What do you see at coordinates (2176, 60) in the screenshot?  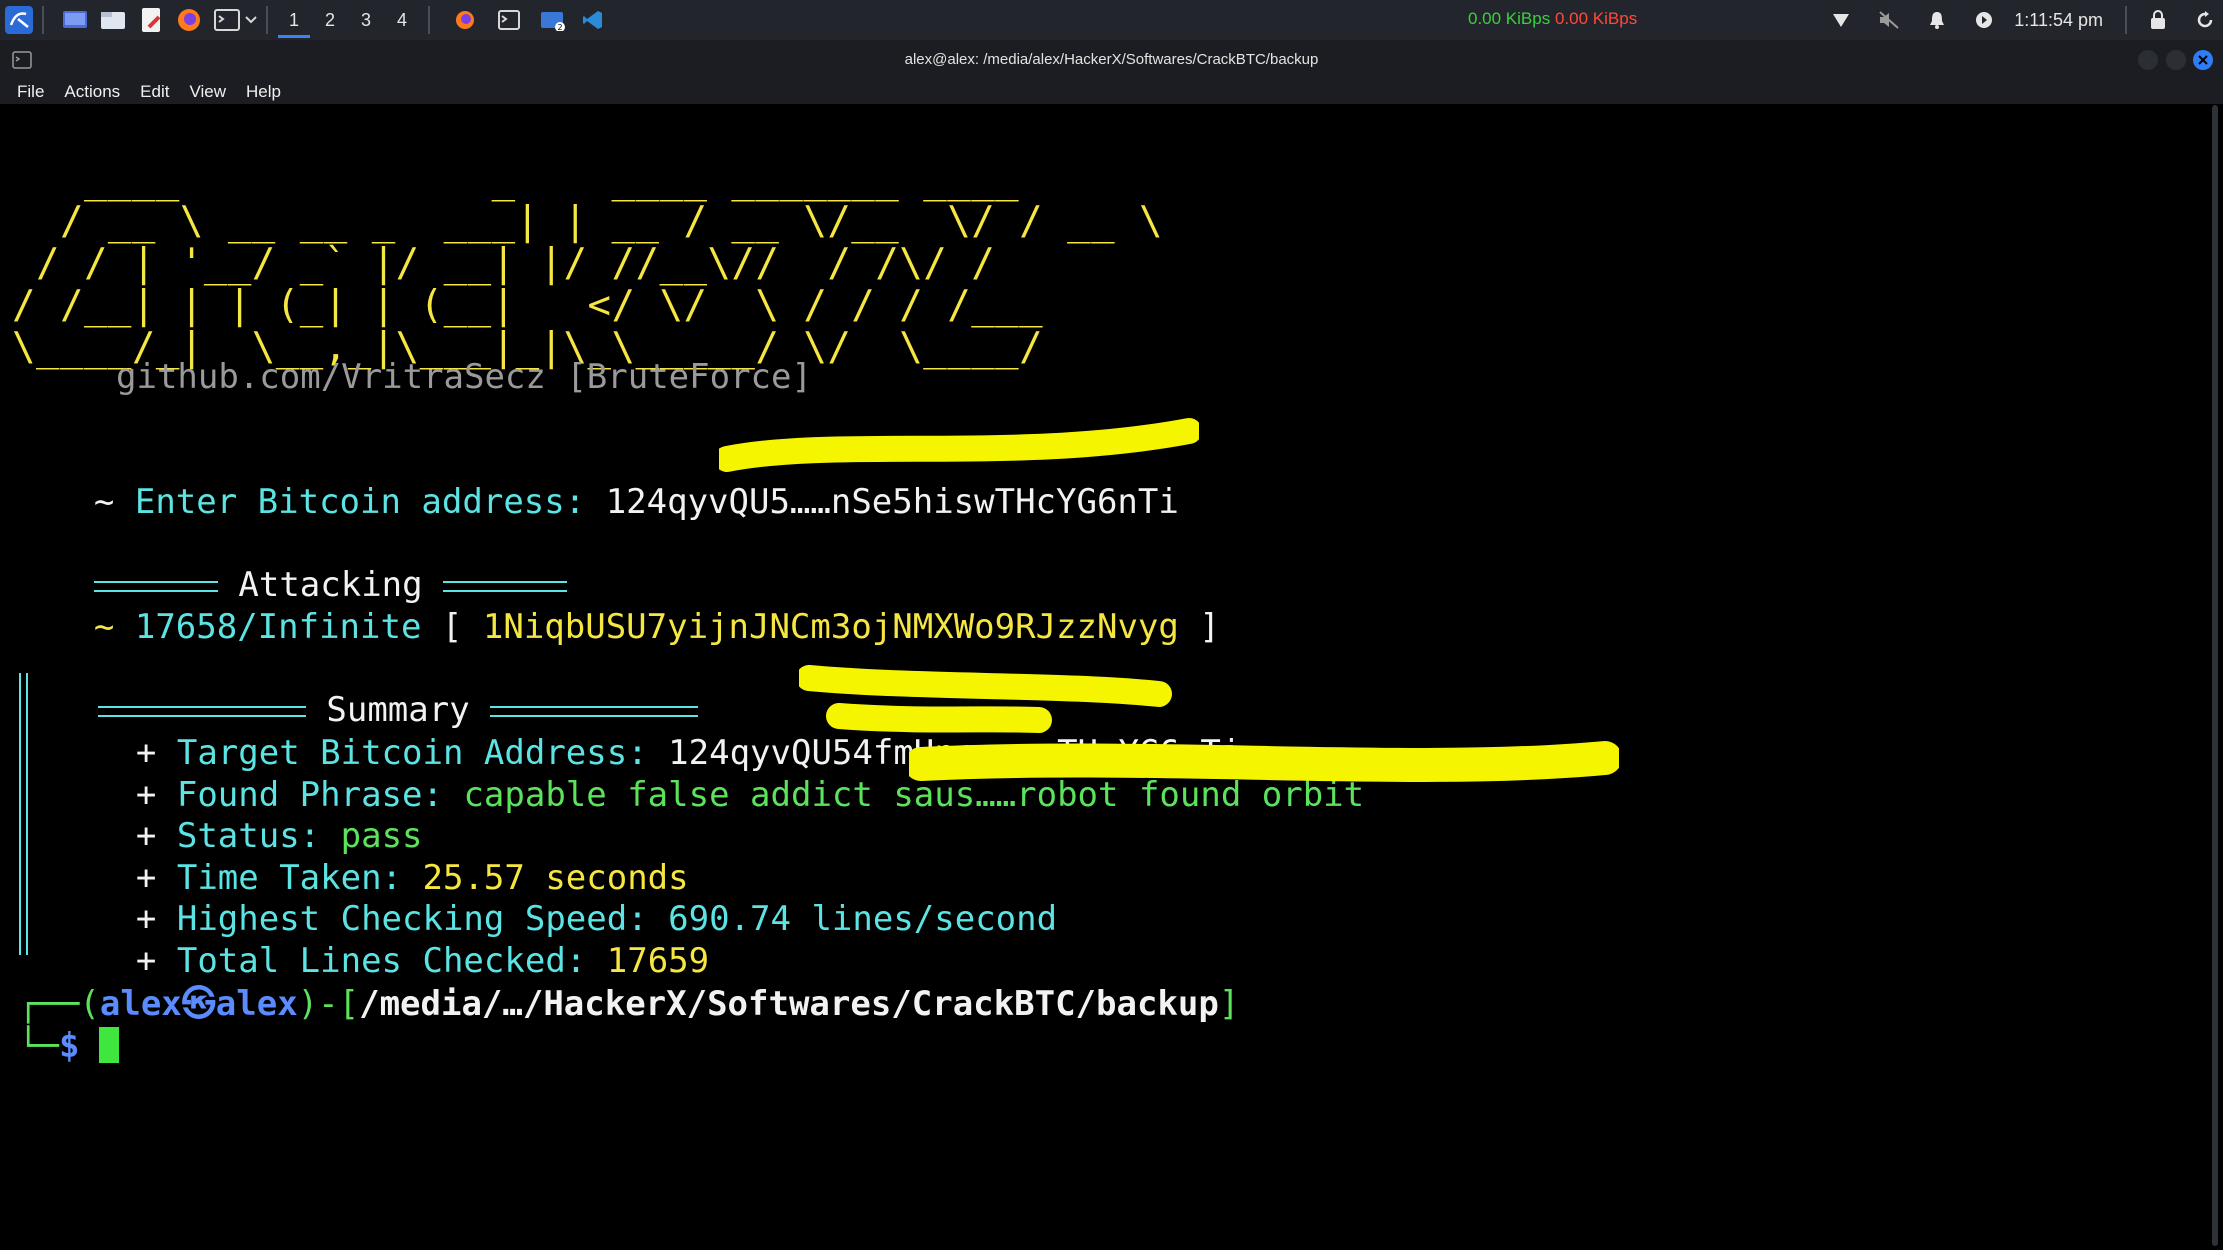 I see `maximize-button` at bounding box center [2176, 60].